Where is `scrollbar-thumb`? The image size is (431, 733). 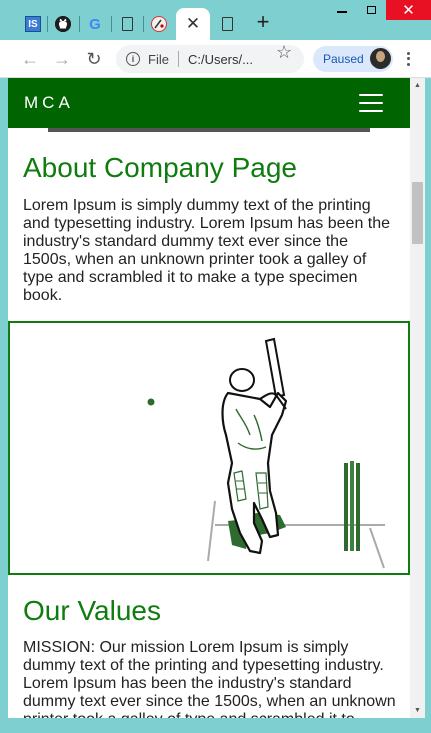
scrollbar-thumb is located at coordinates (417, 213).